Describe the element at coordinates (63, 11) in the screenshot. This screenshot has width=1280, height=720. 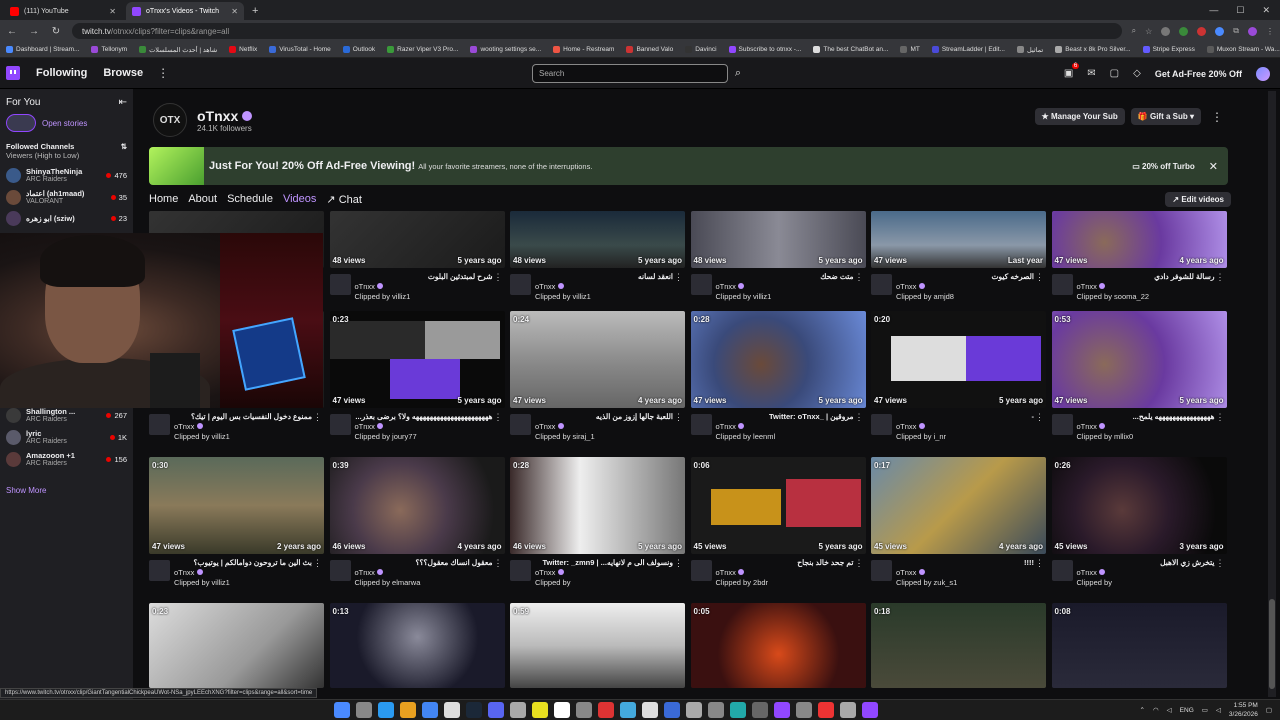
I see `browser-tab-youtube: (111) YouTube ✕` at that location.